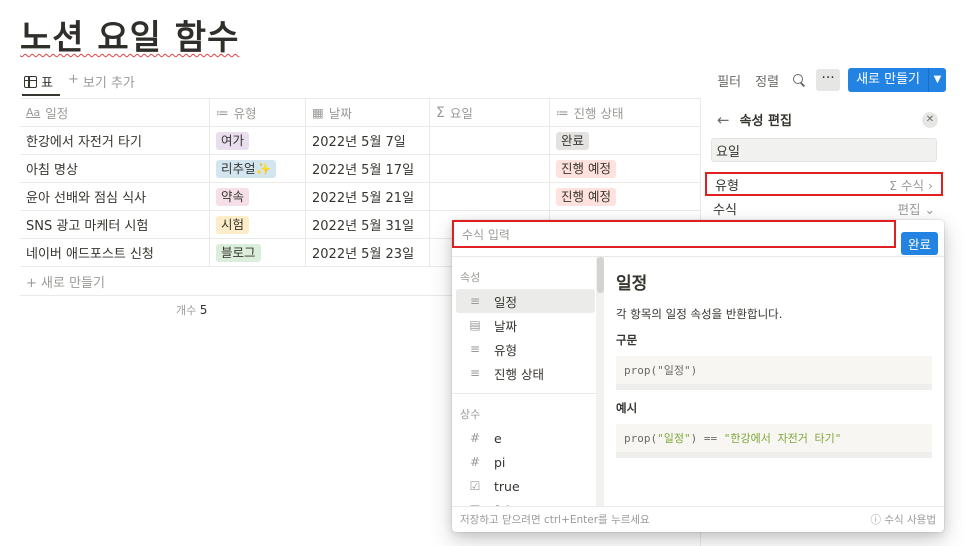 The height and width of the screenshot is (546, 966). I want to click on cell-type: 시험, so click(258, 224).